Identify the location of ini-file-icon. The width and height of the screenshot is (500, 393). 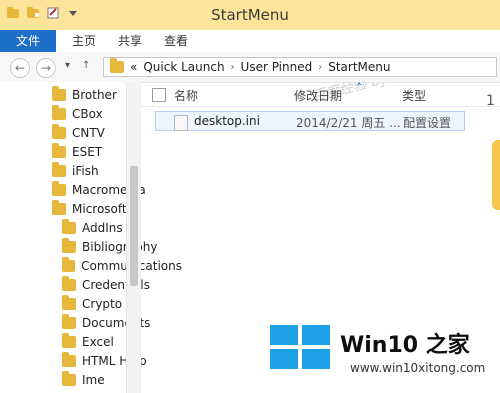
(181, 123).